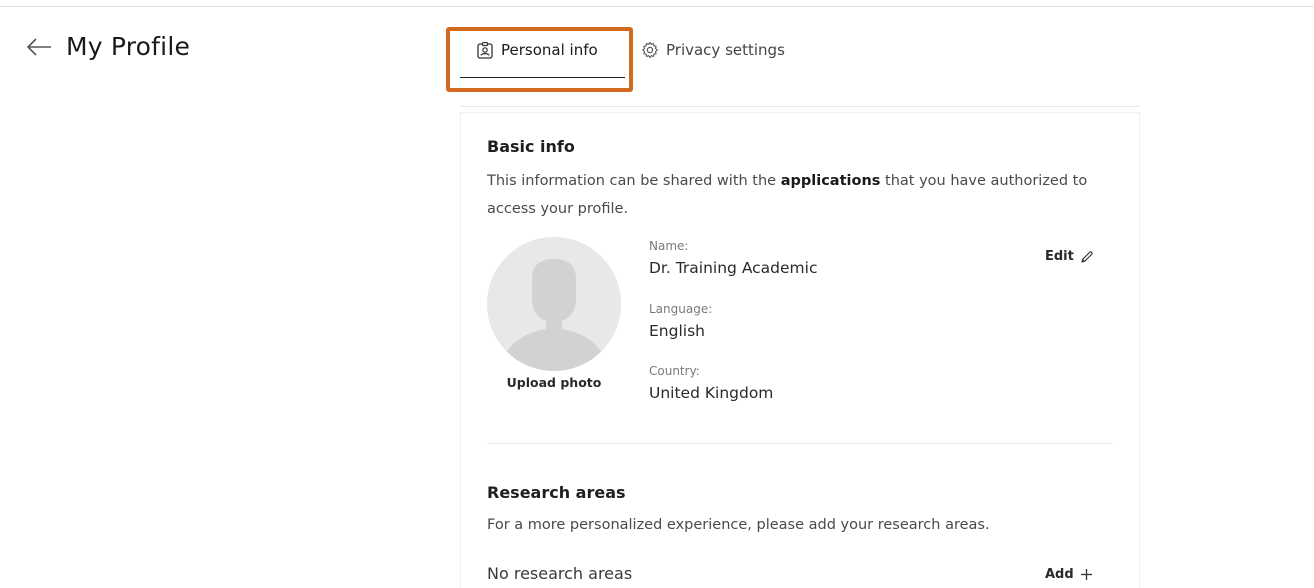  What do you see at coordinates (733, 268) in the screenshot?
I see `name-value: Dr. Training Academic` at bounding box center [733, 268].